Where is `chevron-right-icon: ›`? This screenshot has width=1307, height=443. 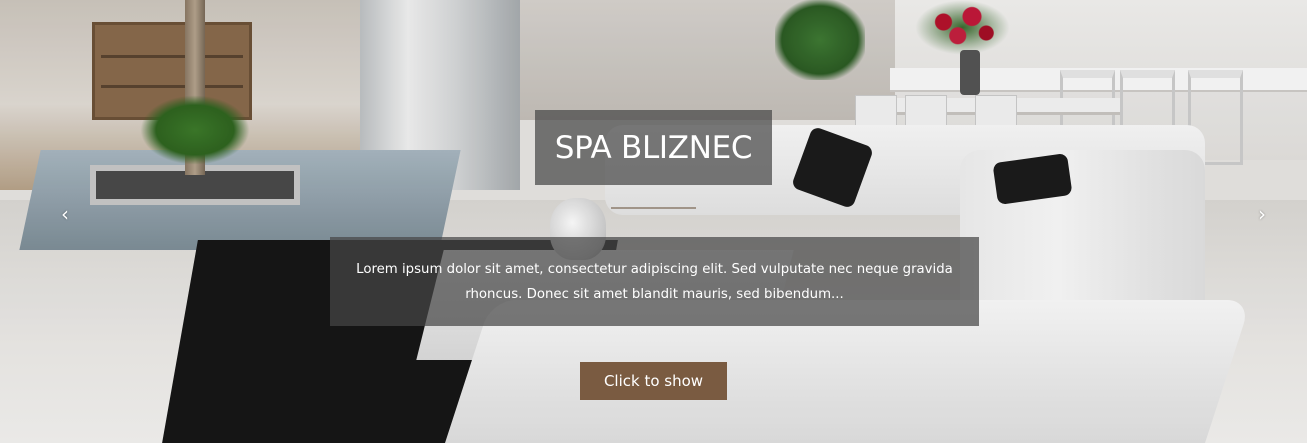 chevron-right-icon: › is located at coordinates (1262, 214).